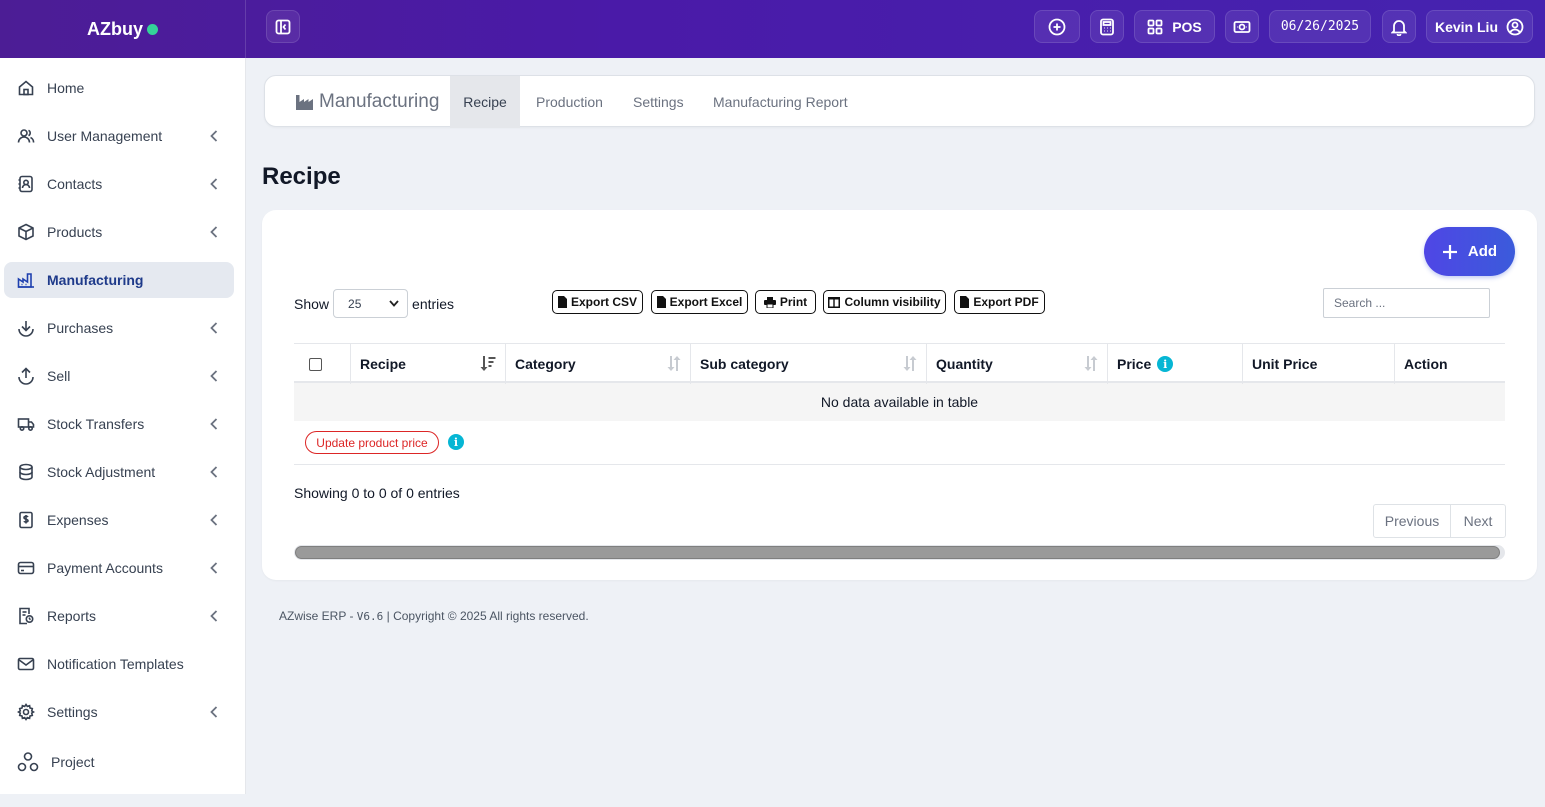 The width and height of the screenshot is (1545, 807). What do you see at coordinates (1175, 364) in the screenshot?
I see `column-header-price: Price i` at bounding box center [1175, 364].